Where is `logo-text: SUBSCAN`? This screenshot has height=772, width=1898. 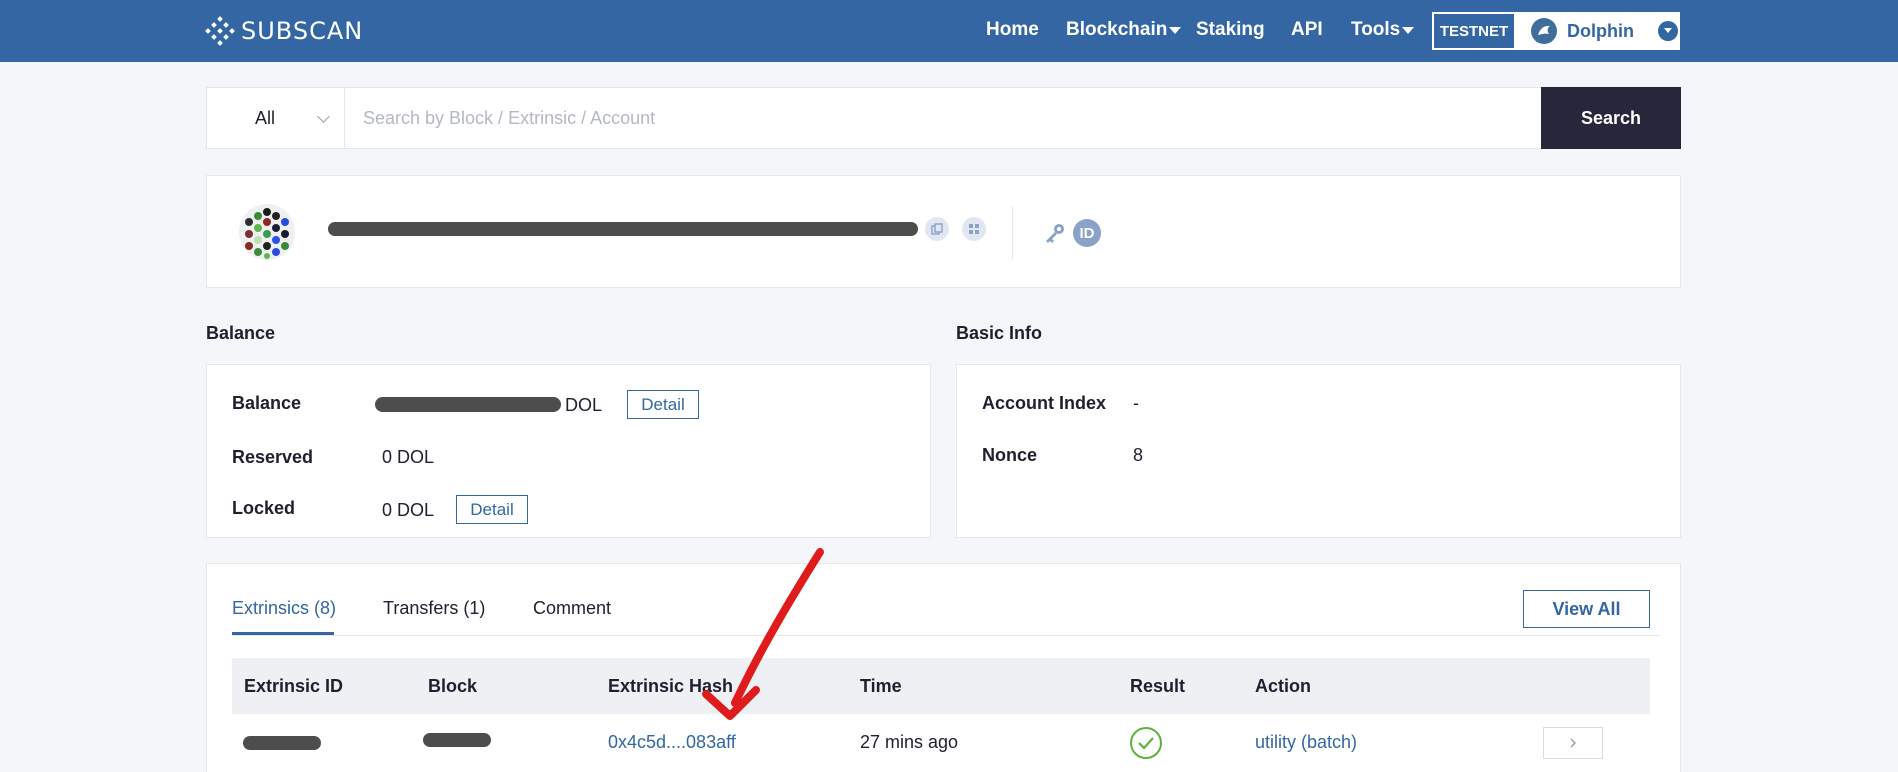 logo-text: SUBSCAN is located at coordinates (302, 31).